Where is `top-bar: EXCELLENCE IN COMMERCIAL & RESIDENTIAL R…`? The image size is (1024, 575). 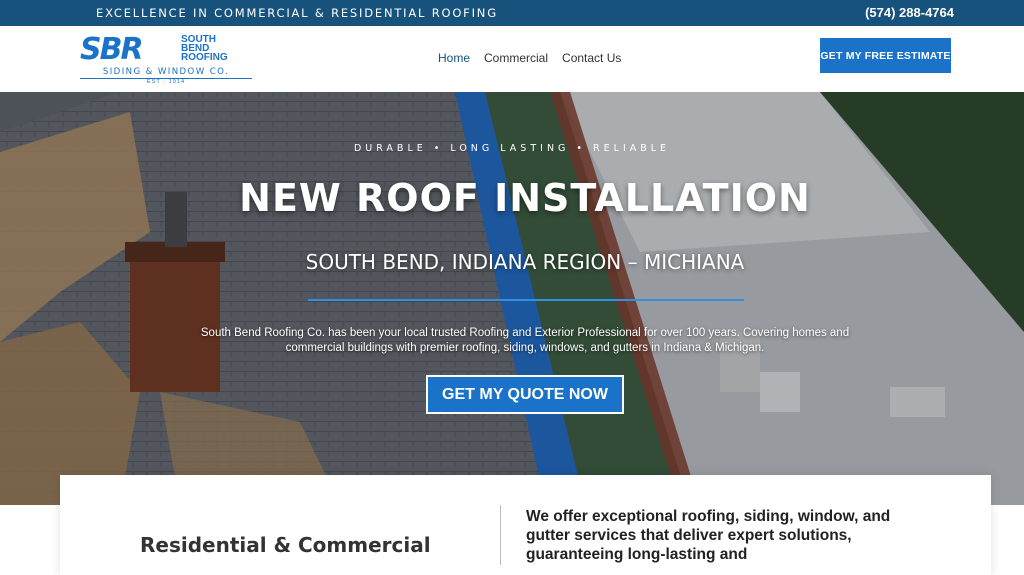 top-bar: EXCELLENCE IN COMMERCIAL & RESIDENTIAL R… is located at coordinates (512, 13).